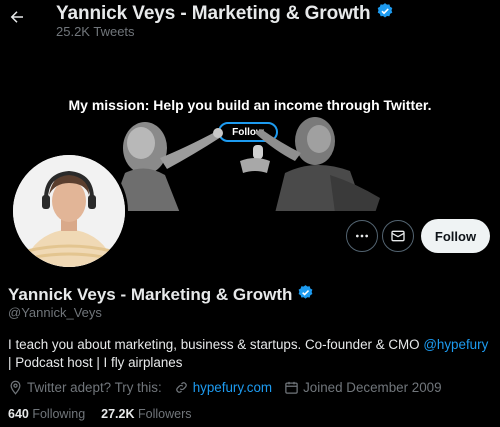 This screenshot has width=500, height=427. I want to click on calendar-icon, so click(291, 387).